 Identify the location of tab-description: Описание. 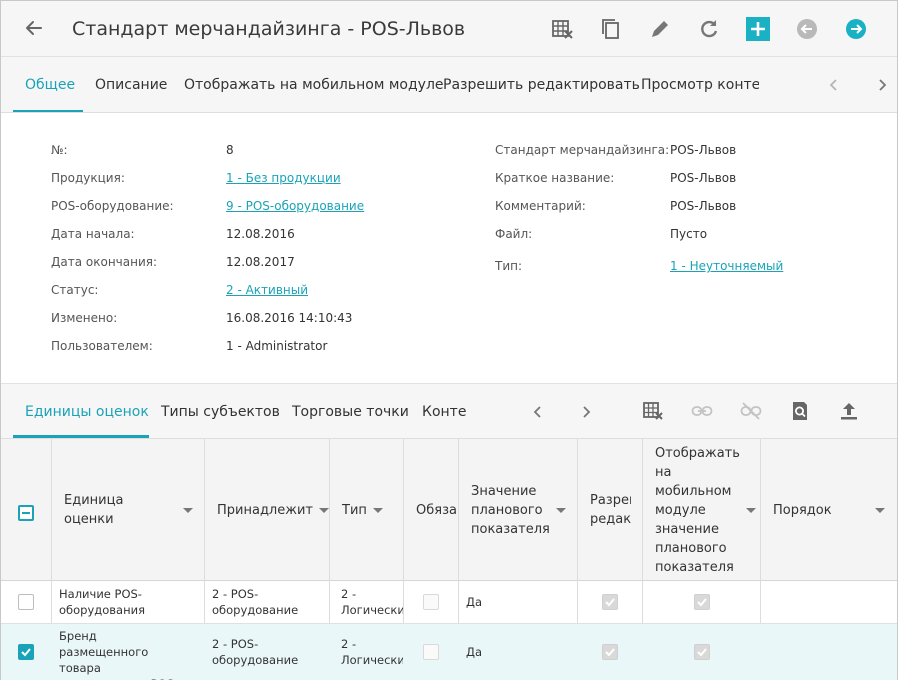
(131, 85).